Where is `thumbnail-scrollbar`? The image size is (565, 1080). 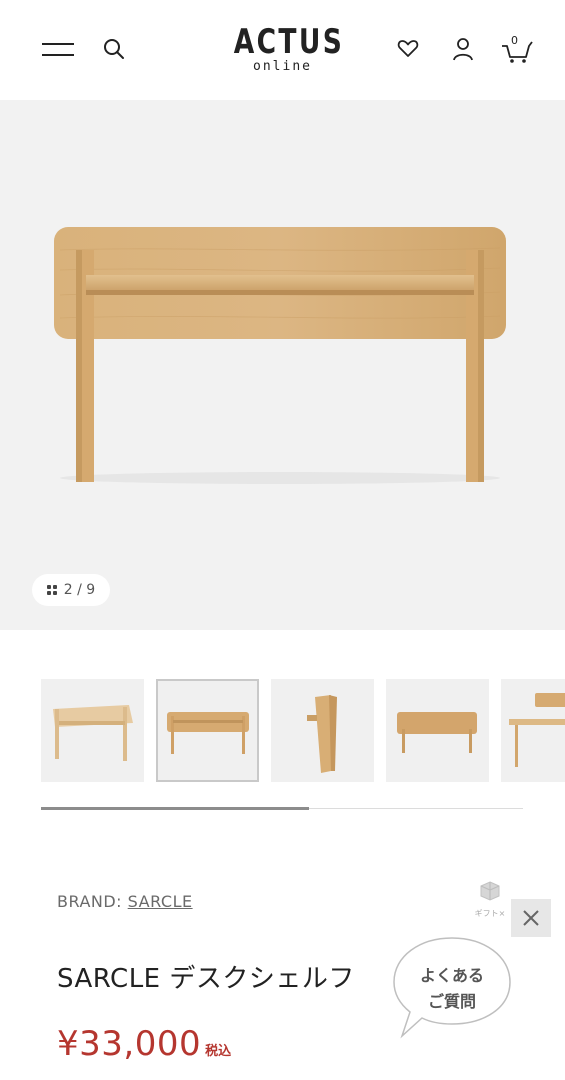 thumbnail-scrollbar is located at coordinates (282, 808).